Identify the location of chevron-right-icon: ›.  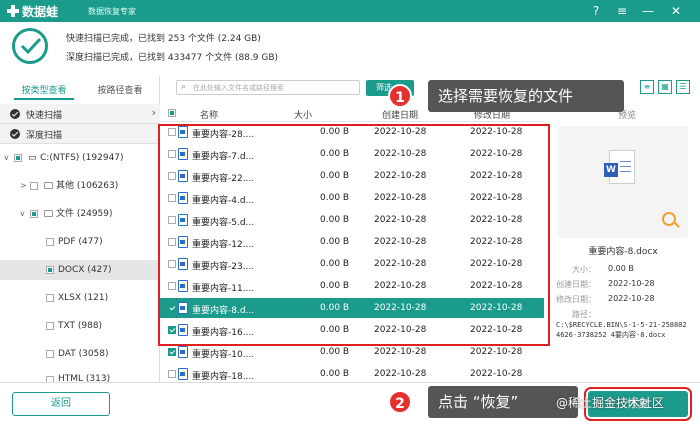
(154, 112).